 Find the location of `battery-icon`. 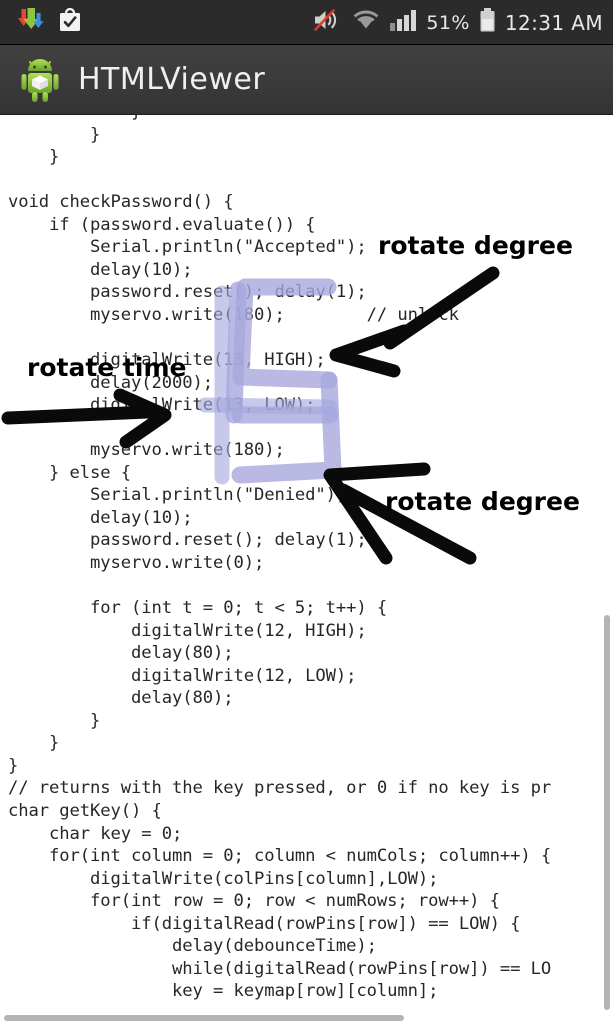

battery-icon is located at coordinates (487, 22).